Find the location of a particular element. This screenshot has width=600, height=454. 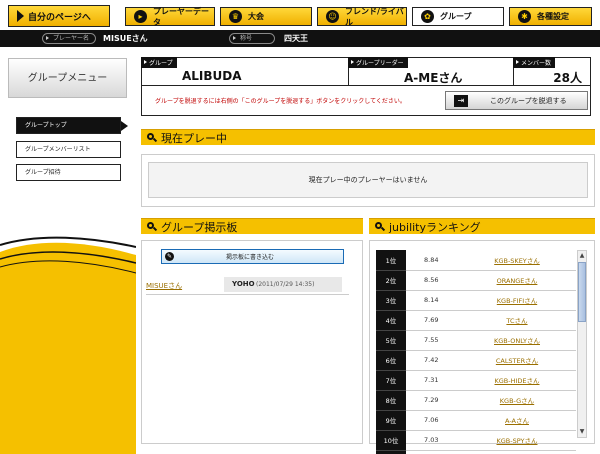

tab-friend-rival-label: フレンド/ライバル is located at coordinates (374, 16).